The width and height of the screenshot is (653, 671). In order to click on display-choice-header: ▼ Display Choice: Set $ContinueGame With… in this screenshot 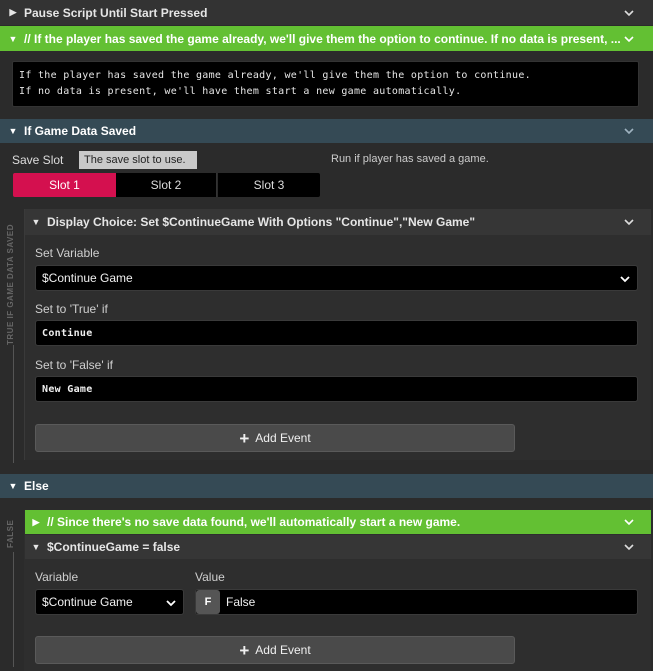, I will do `click(338, 222)`.